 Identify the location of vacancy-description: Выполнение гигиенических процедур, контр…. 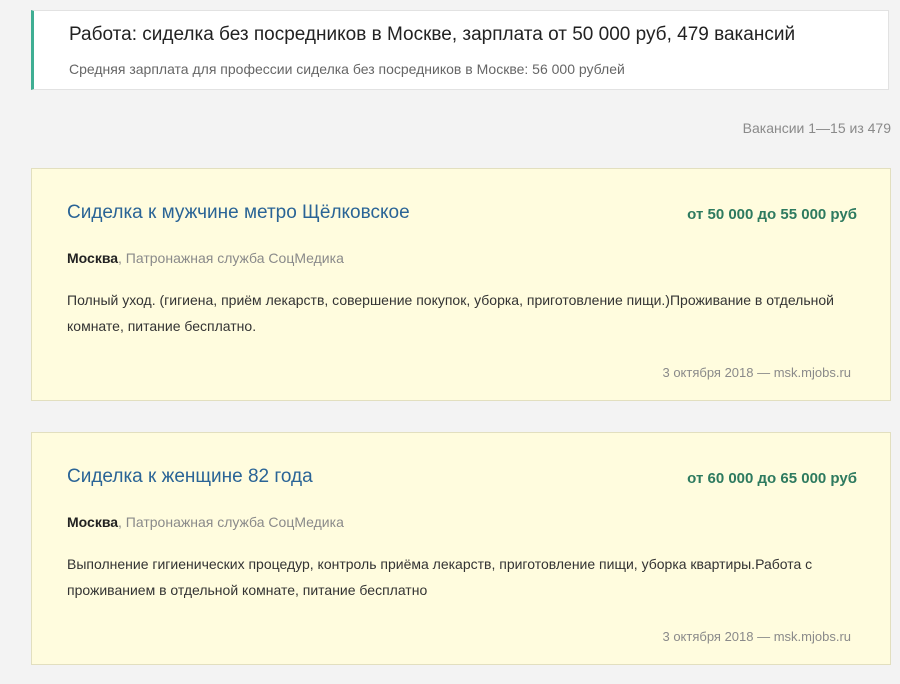
(440, 577).